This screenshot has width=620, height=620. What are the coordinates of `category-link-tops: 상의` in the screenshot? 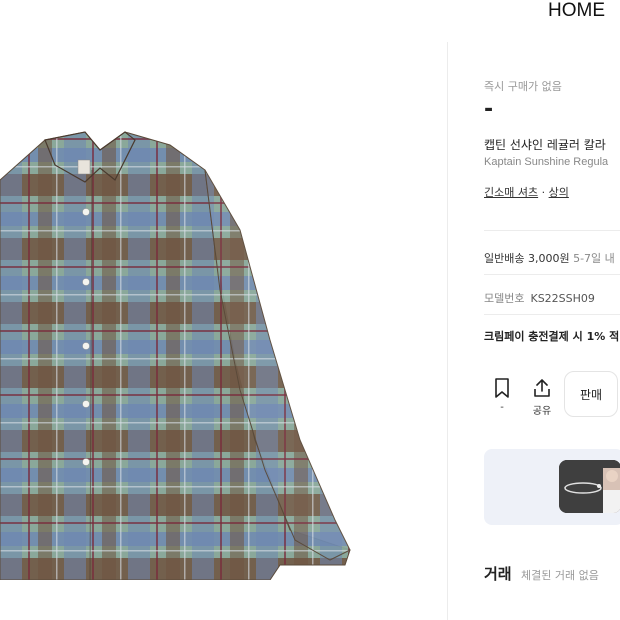 It's located at (559, 192).